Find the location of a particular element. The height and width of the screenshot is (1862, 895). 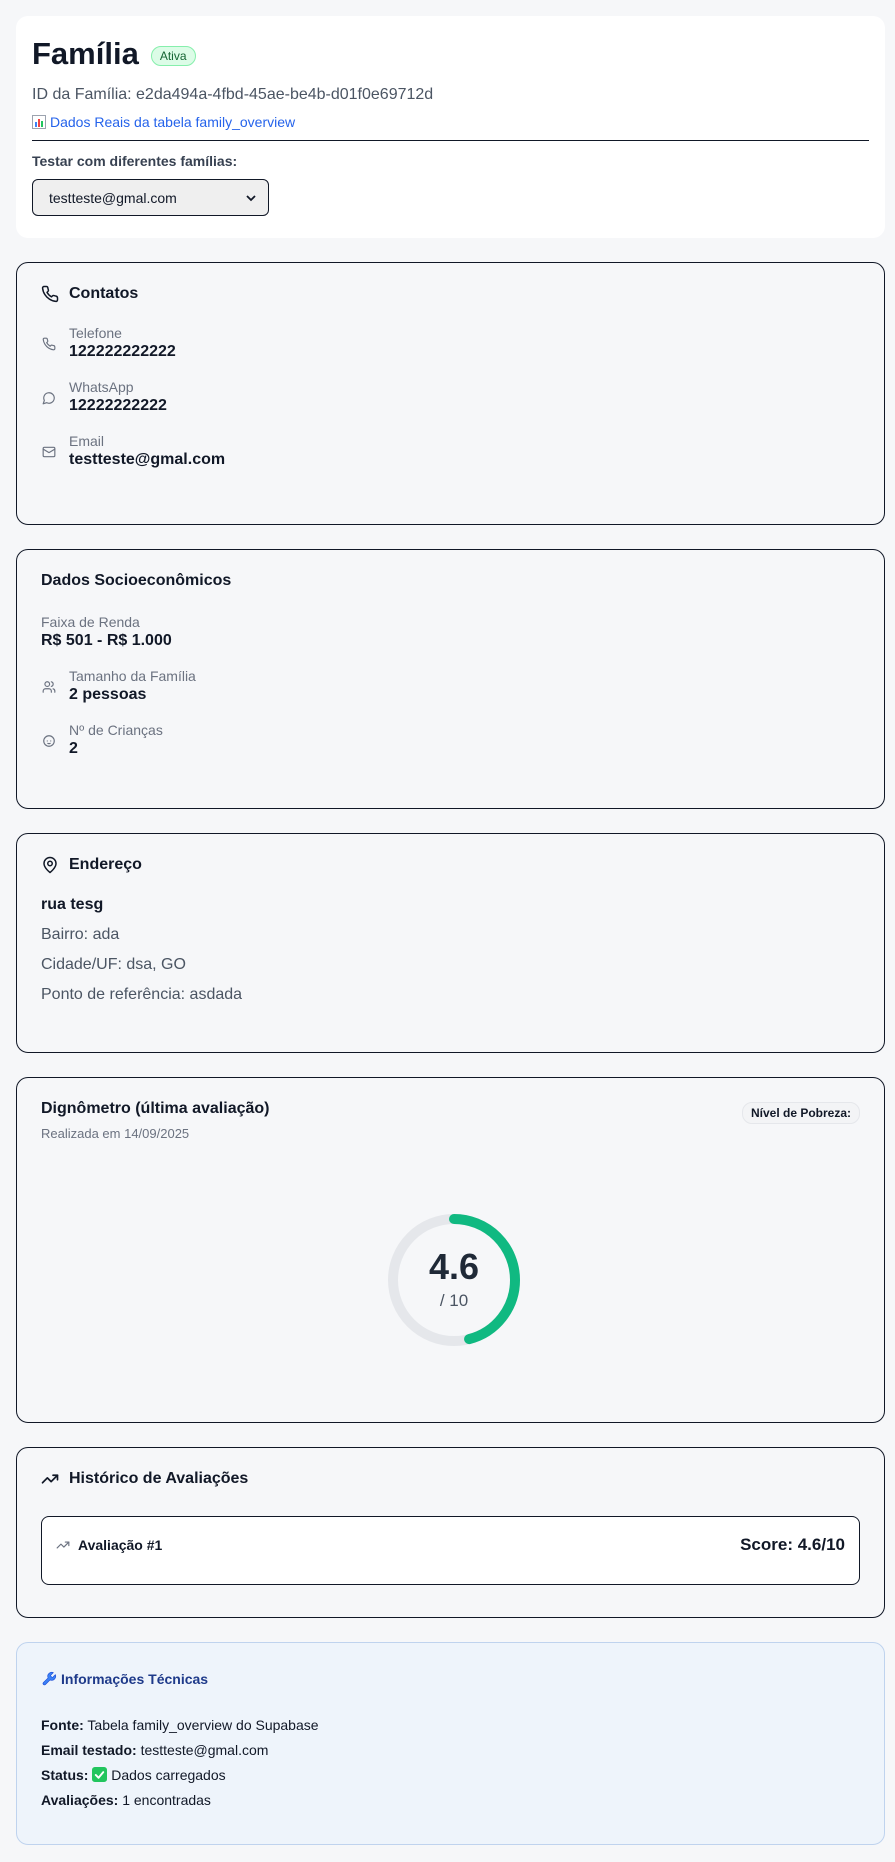

tech-info-title-text: Informações Técnicas is located at coordinates (135, 1679).